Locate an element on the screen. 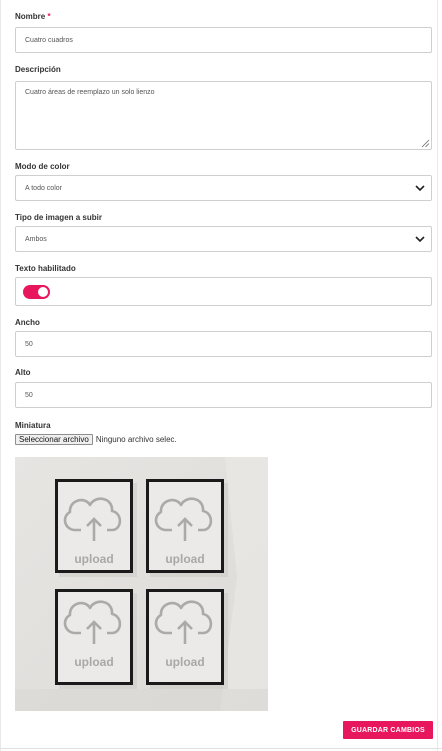 The image size is (442, 751). panel-border-right is located at coordinates (437, 375).